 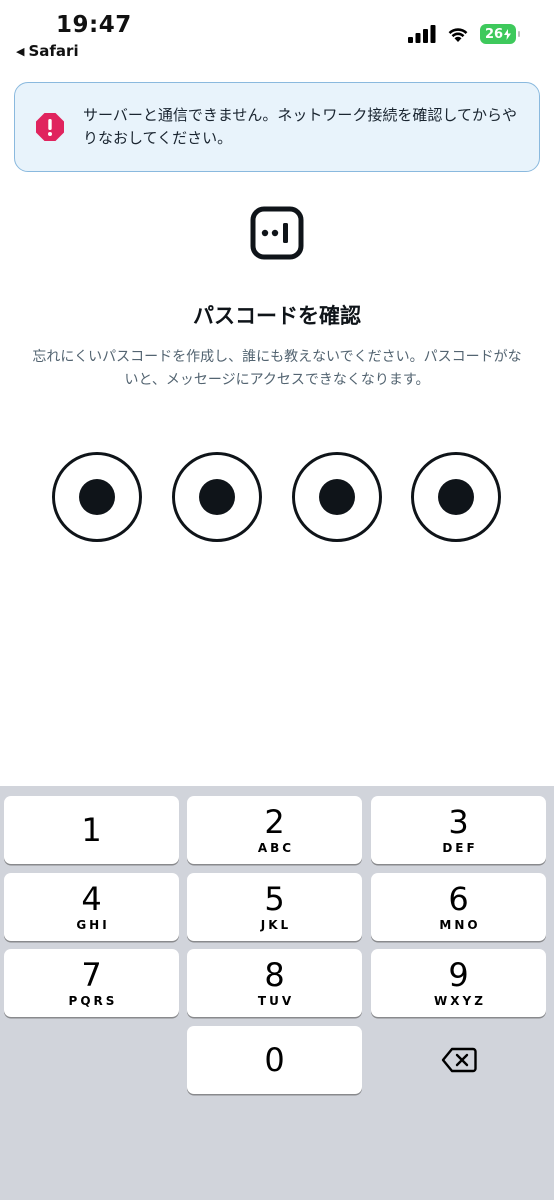 I want to click on key-letters: ABC, so click(x=276, y=848).